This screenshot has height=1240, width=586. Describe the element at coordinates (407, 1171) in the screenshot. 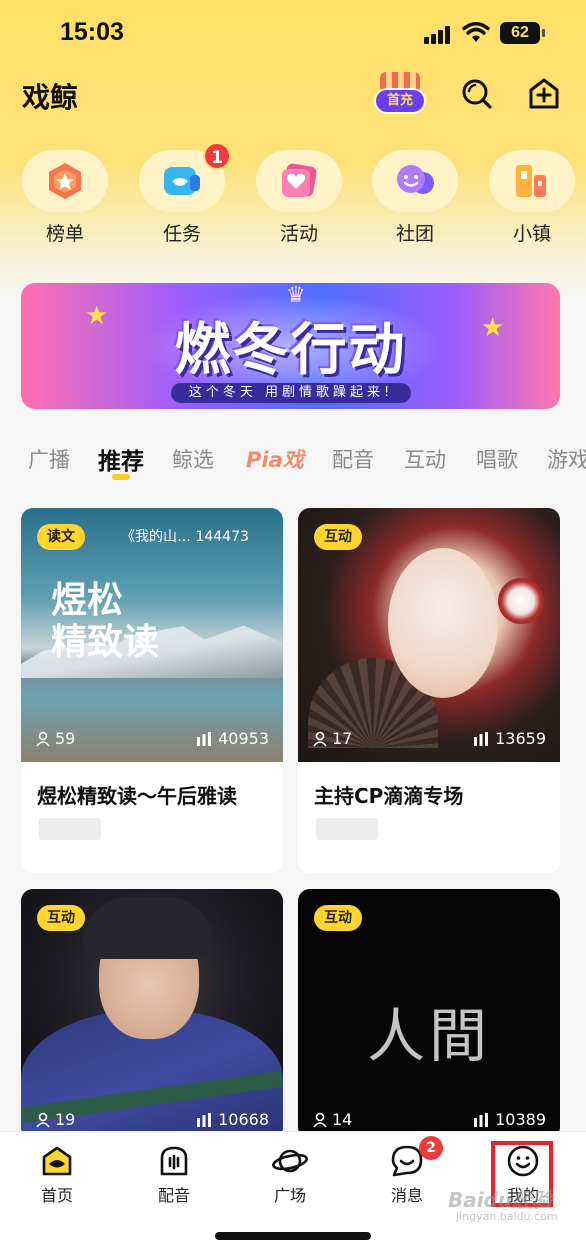

I see `nav-messages: 2 消息` at that location.